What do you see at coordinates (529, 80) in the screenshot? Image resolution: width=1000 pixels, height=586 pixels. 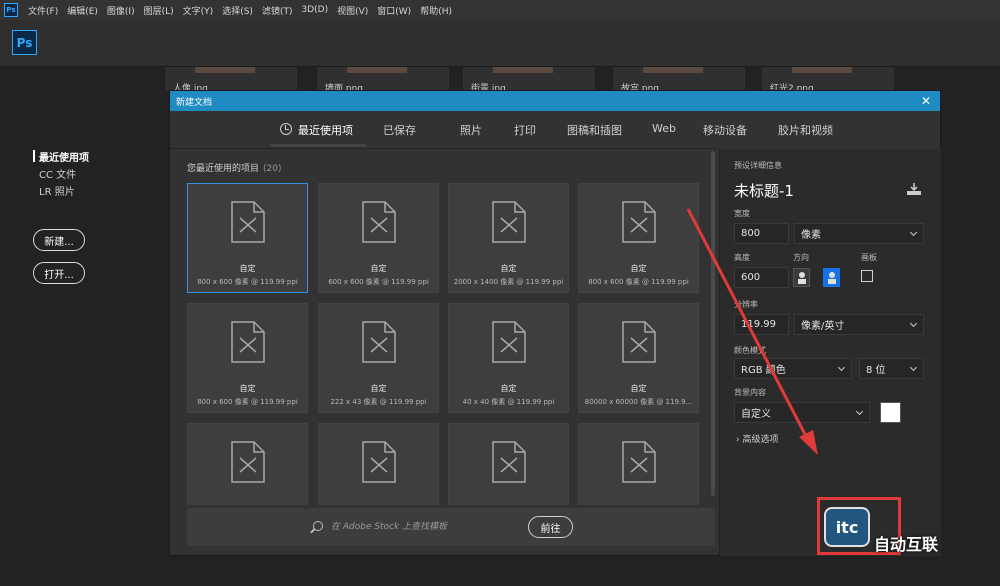 I see `thumbnail: 街景.jpg` at bounding box center [529, 80].